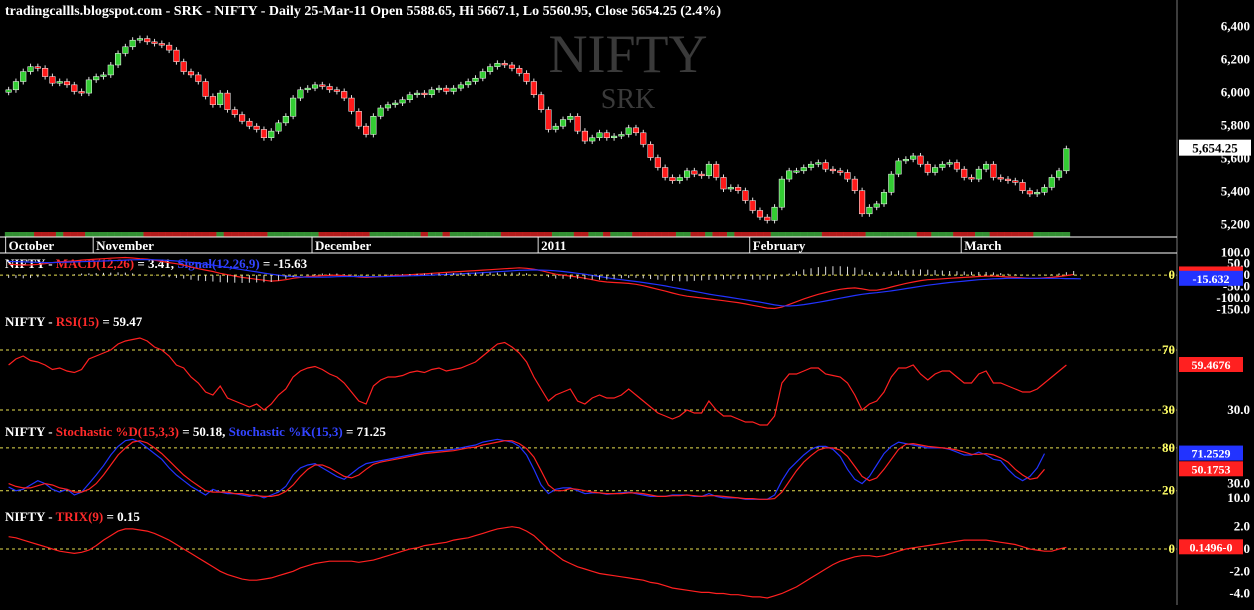  Describe the element at coordinates (1172, 548) in the screenshot. I see `trix-zero-label: 0` at that location.